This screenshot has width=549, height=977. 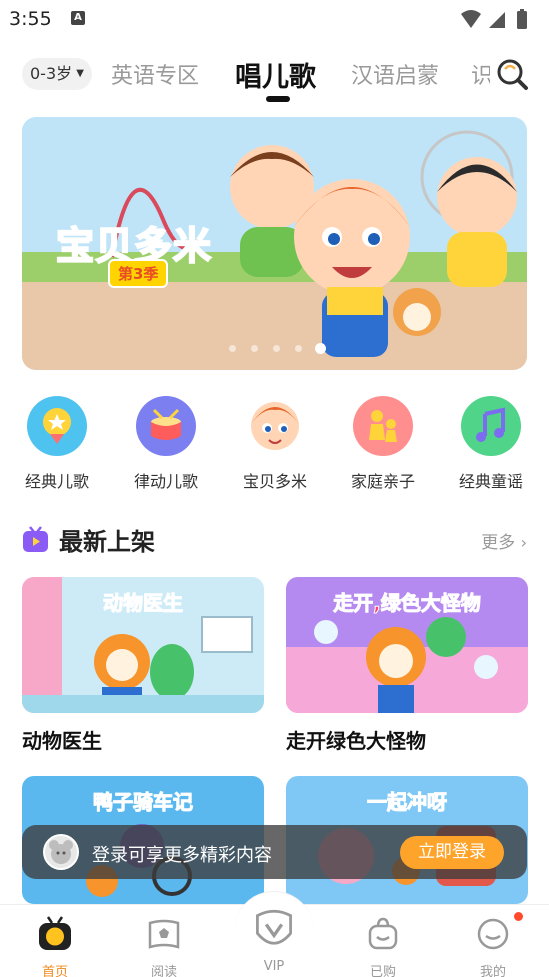 What do you see at coordinates (407, 802) in the screenshot?
I see `thumbnail-caption: 一起冲呀` at bounding box center [407, 802].